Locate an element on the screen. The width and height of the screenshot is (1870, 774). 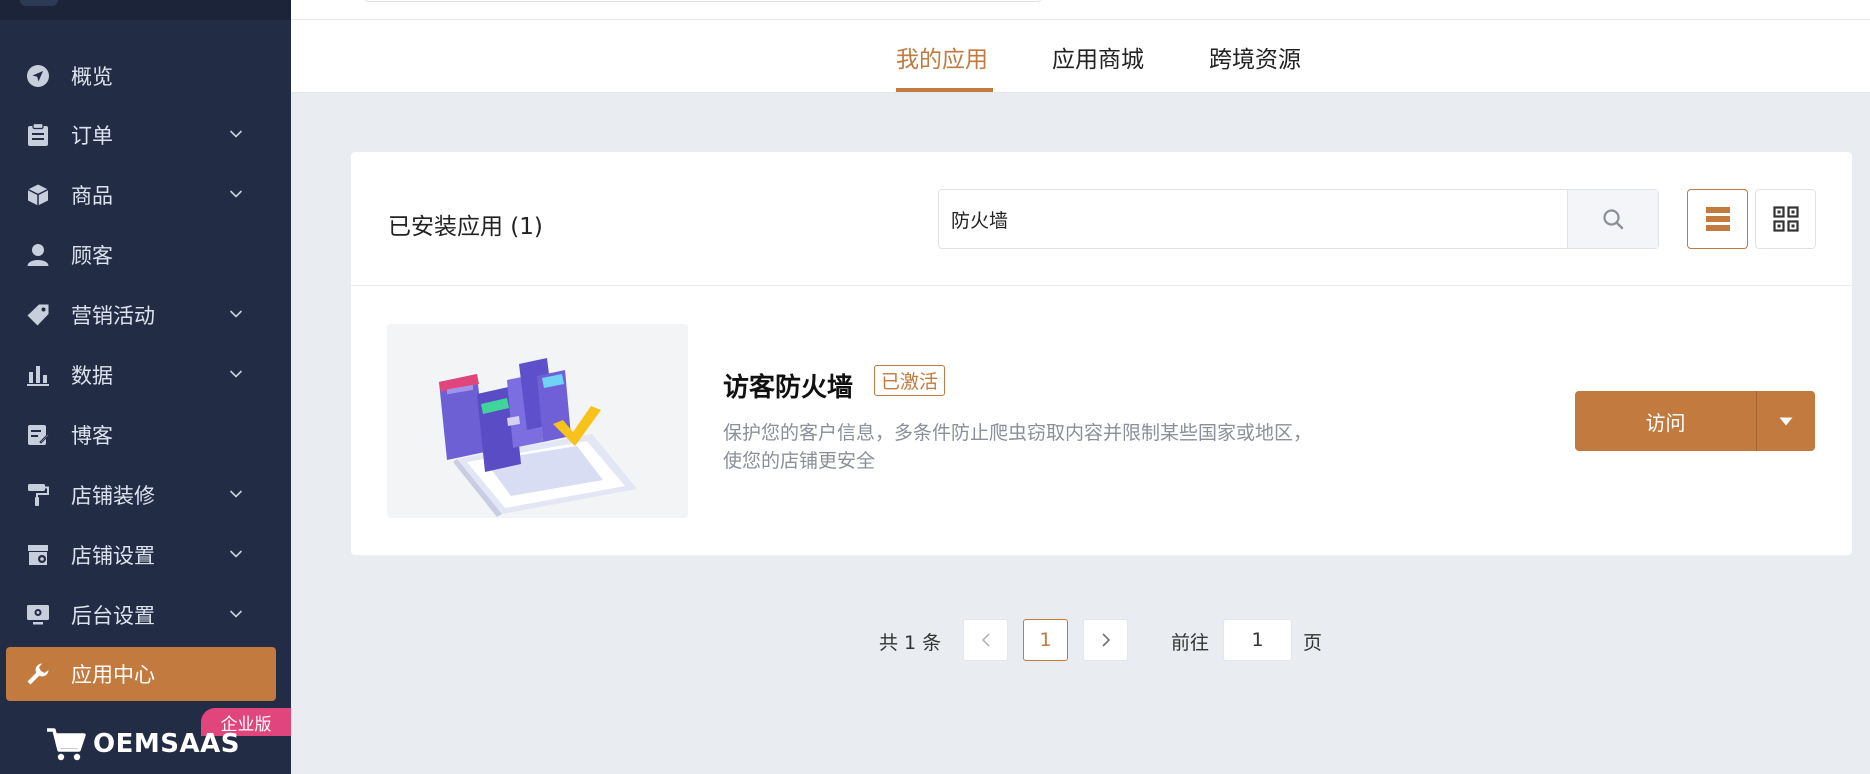
sidebar-item-label: 应用中心 is located at coordinates (113, 675).